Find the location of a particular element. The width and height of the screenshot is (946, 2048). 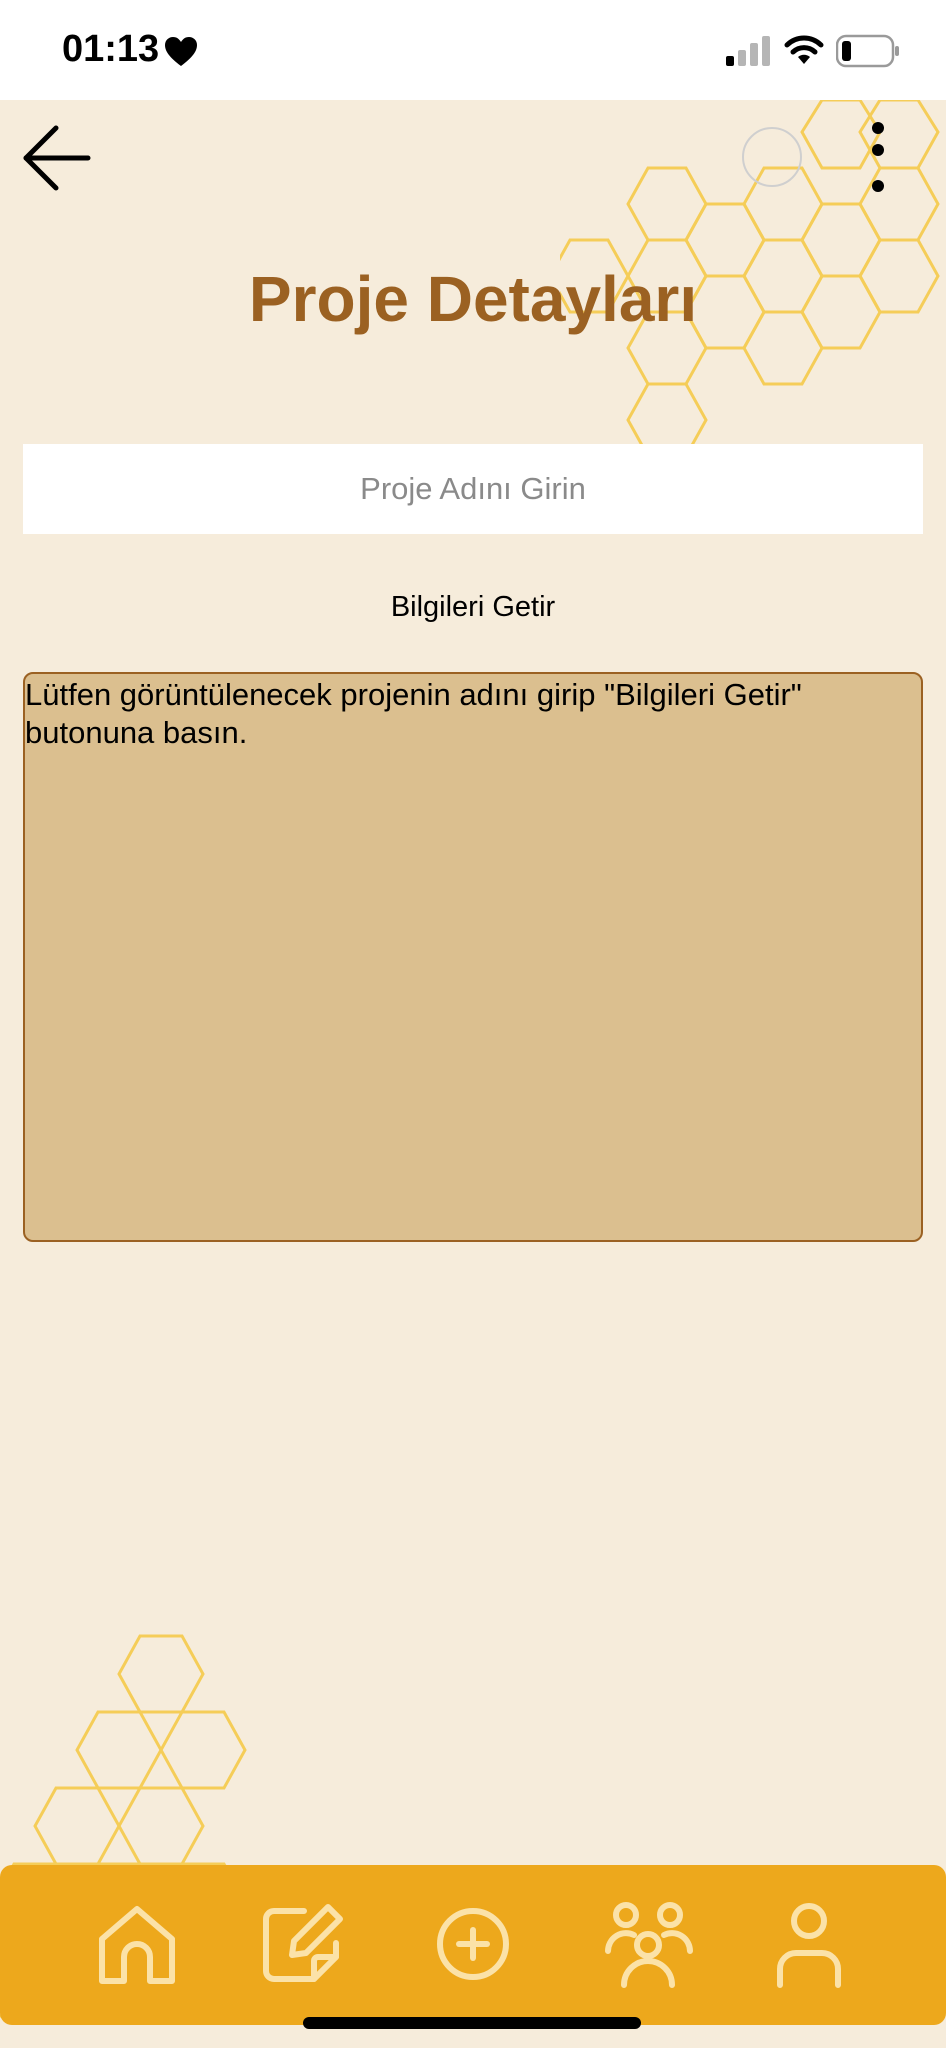

more-vertical-icon is located at coordinates (878, 157).